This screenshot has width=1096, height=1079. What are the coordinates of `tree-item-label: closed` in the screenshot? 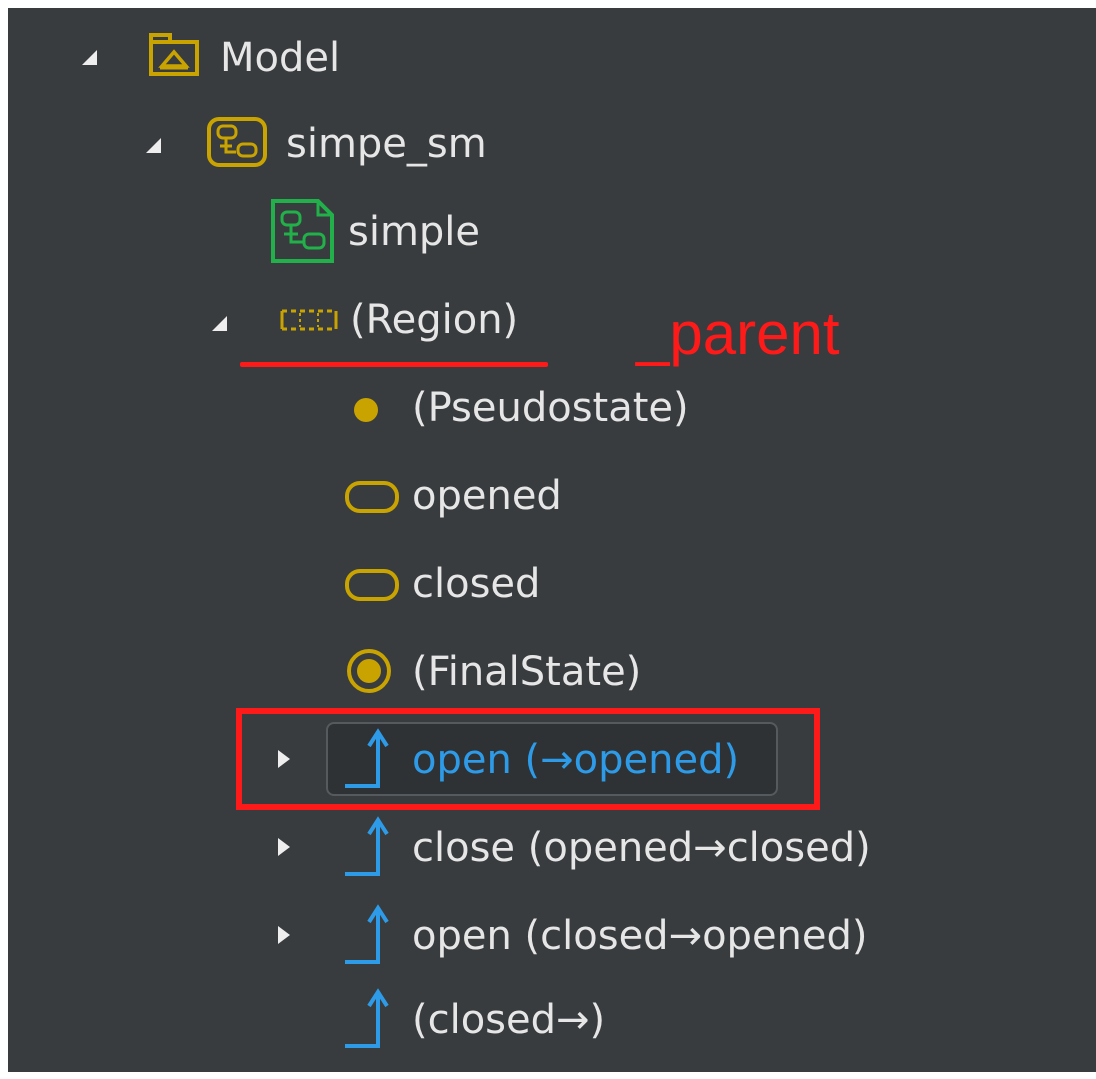 It's located at (476, 584).